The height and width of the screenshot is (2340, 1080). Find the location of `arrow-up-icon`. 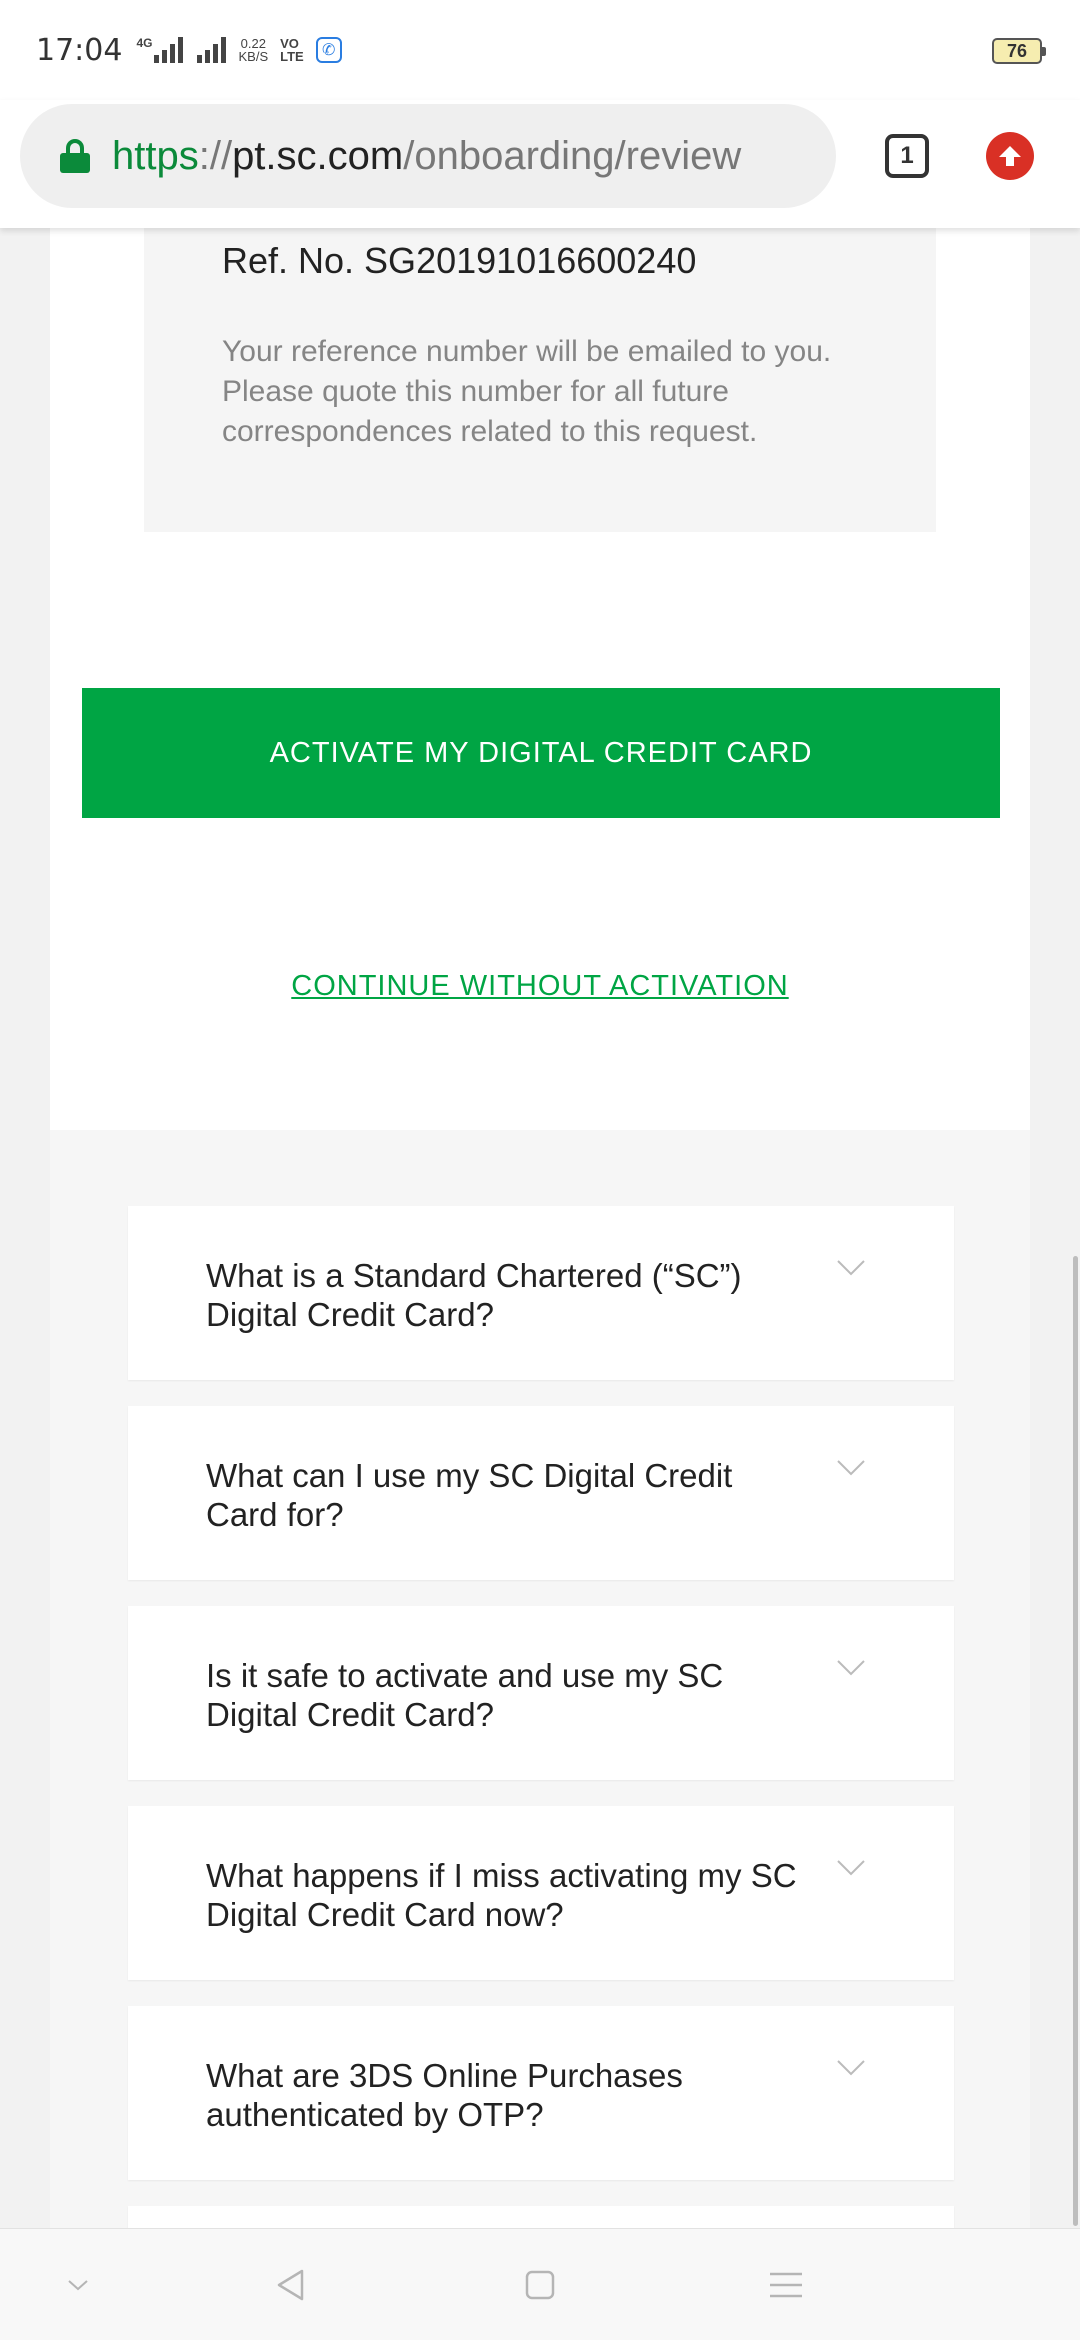

arrow-up-icon is located at coordinates (1010, 156).